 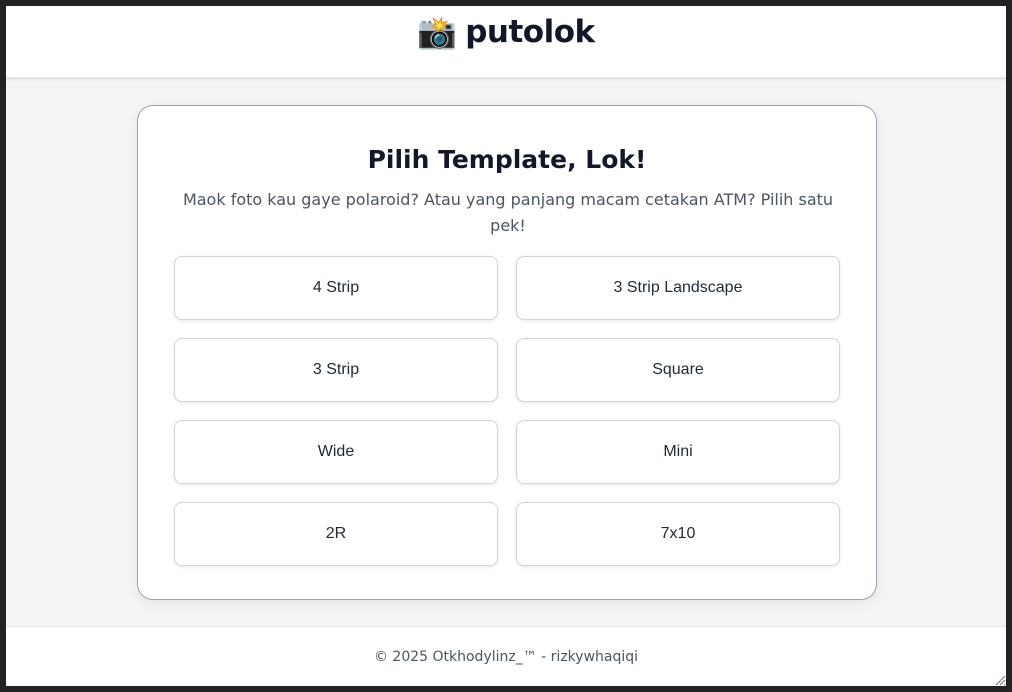 What do you see at coordinates (530, 32) in the screenshot?
I see `brand-name: putolok` at bounding box center [530, 32].